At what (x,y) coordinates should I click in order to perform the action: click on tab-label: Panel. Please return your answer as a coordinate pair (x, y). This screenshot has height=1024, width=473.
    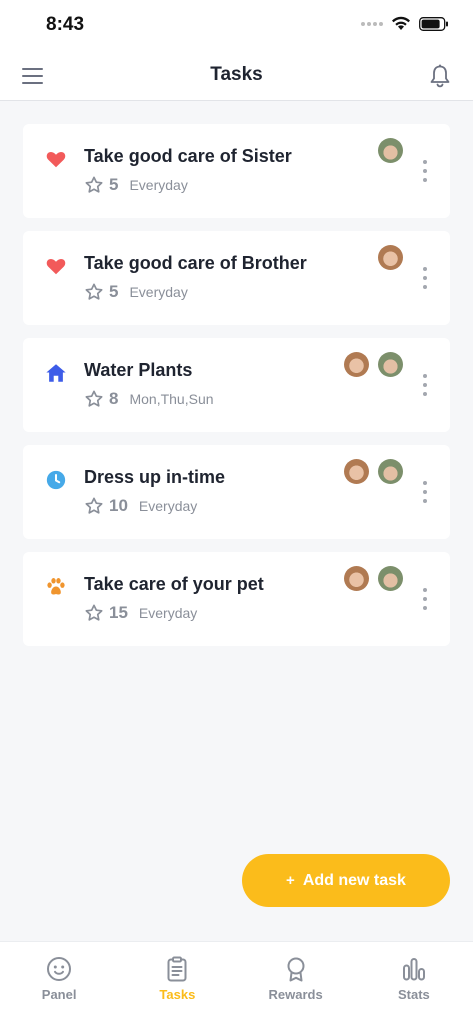
    Looking at the image, I should click on (59, 994).